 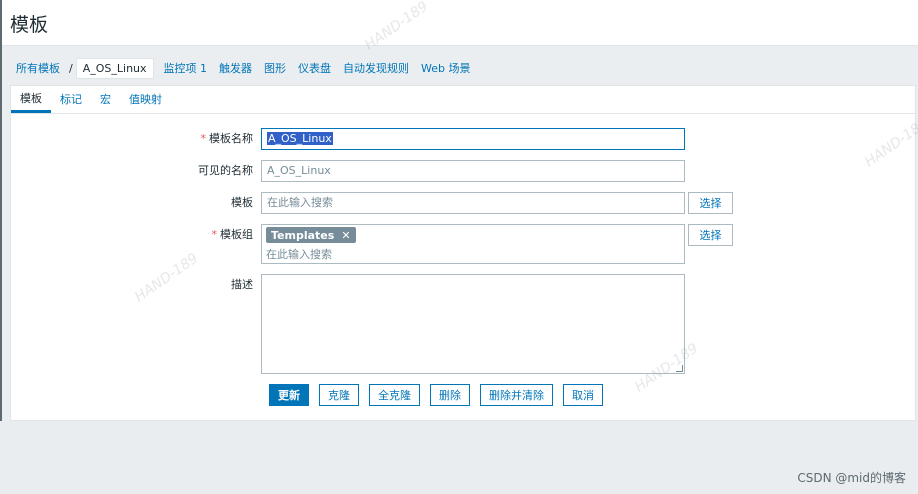 I want to click on full-clone-button: 全克隆, so click(x=394, y=395).